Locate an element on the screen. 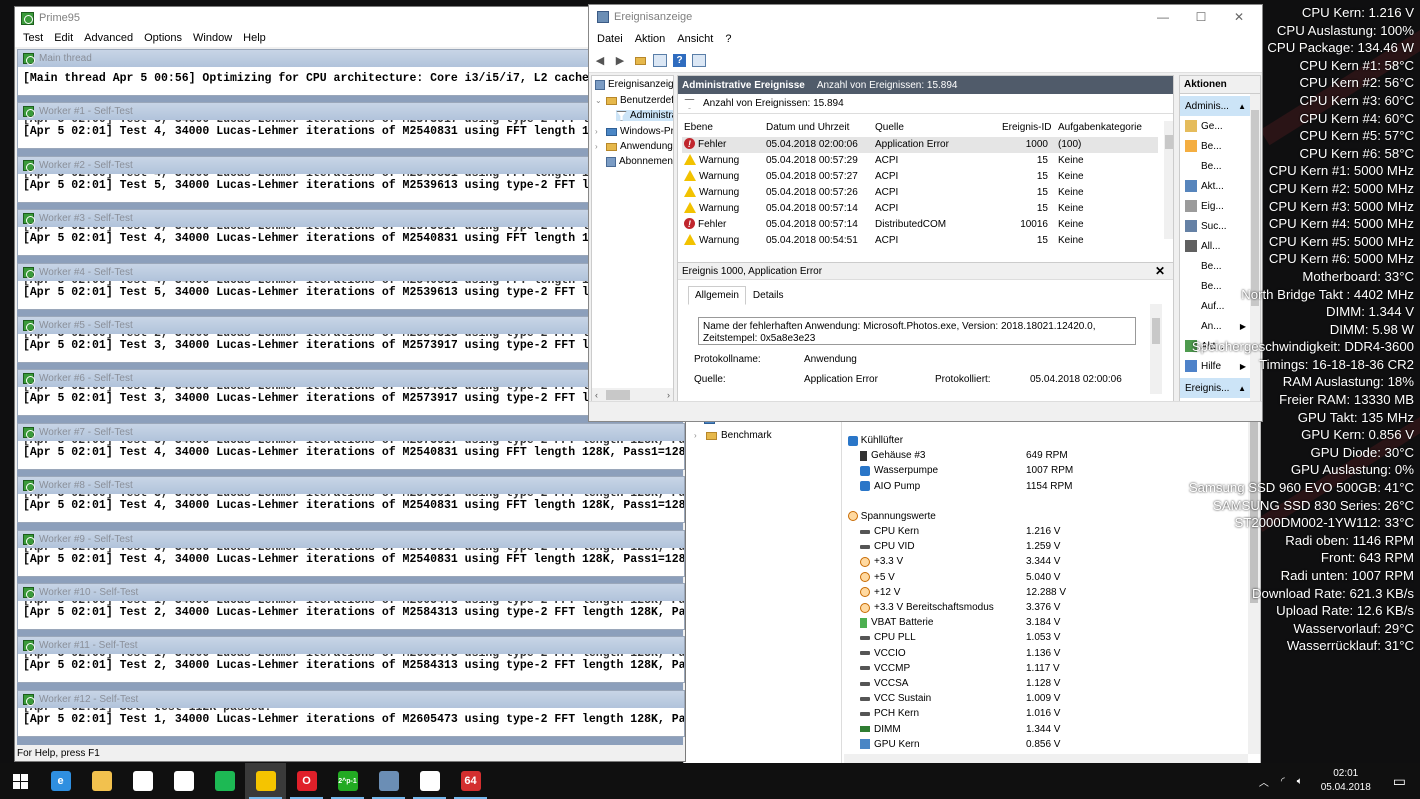 The image size is (1420, 799). notification-center-icon: ▭ is located at coordinates (1401, 781).